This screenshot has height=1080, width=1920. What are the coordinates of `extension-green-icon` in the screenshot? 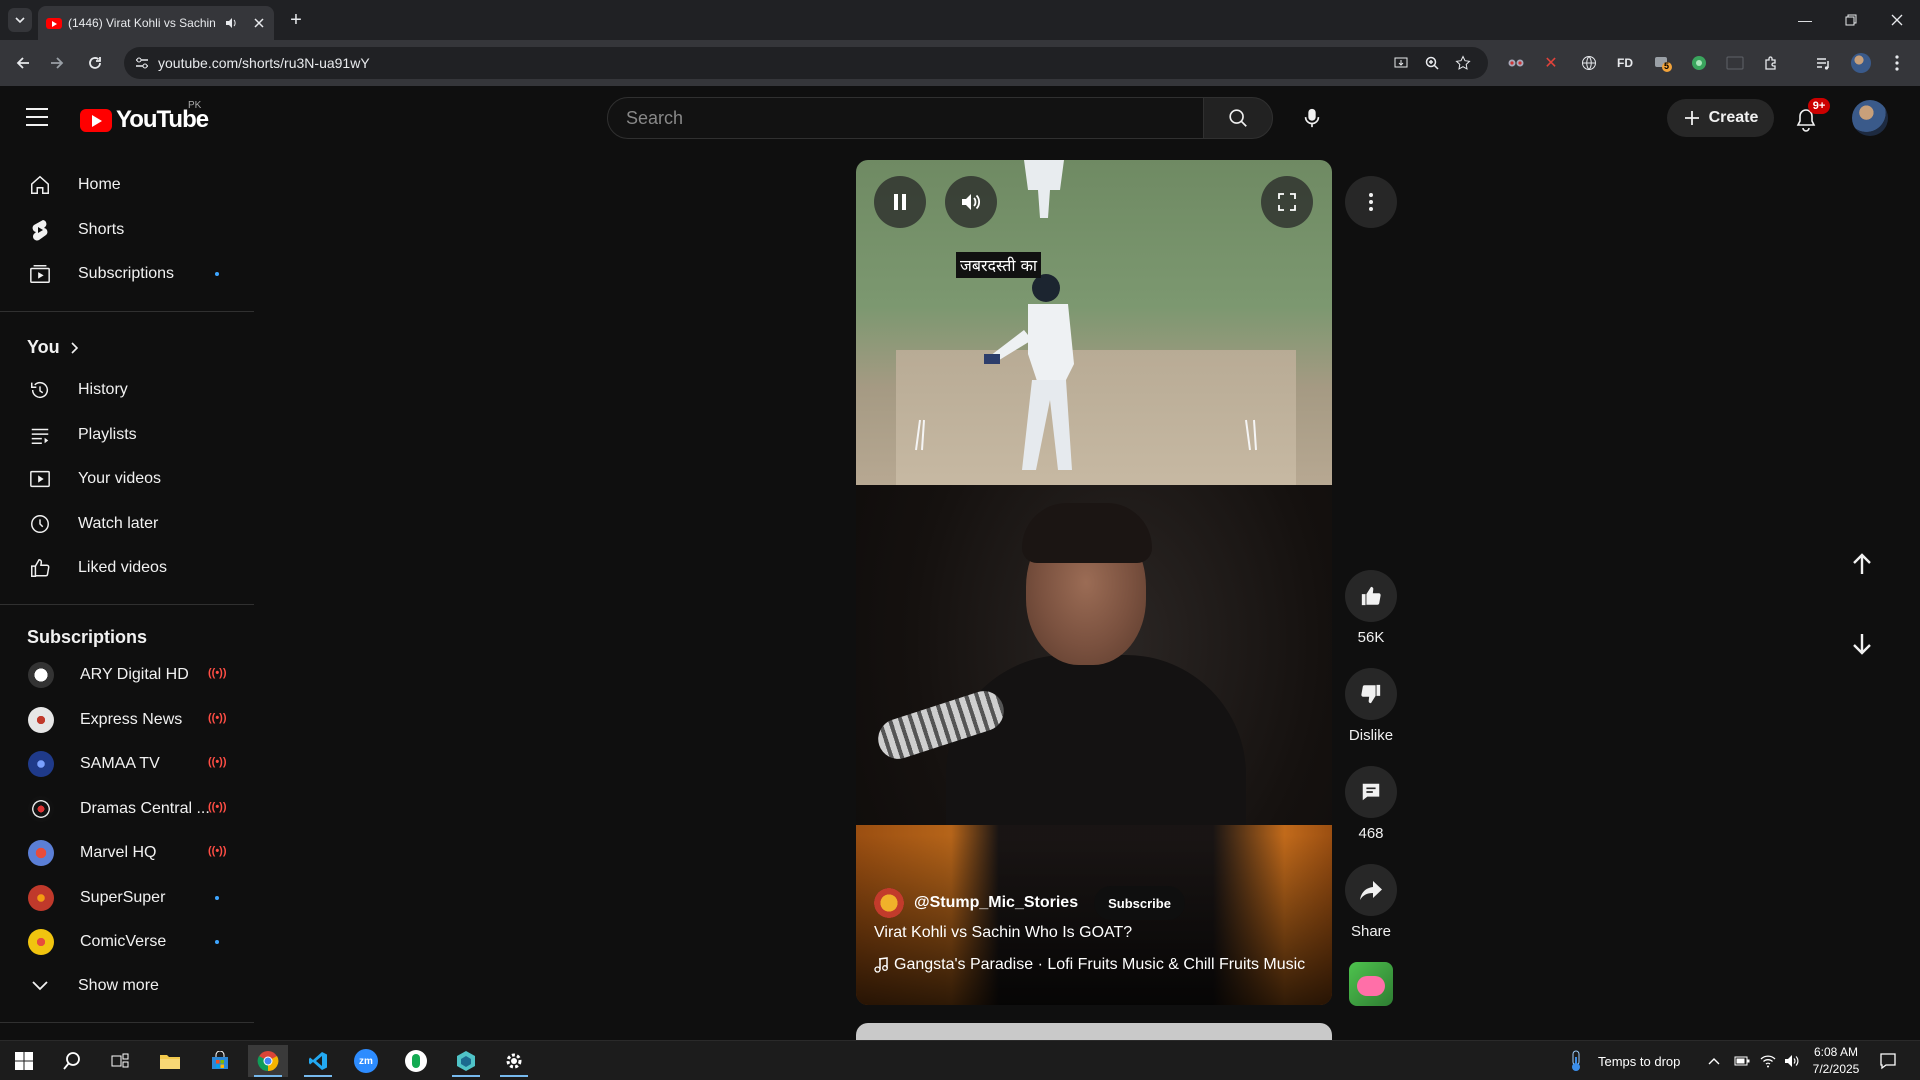 It's located at (1699, 63).